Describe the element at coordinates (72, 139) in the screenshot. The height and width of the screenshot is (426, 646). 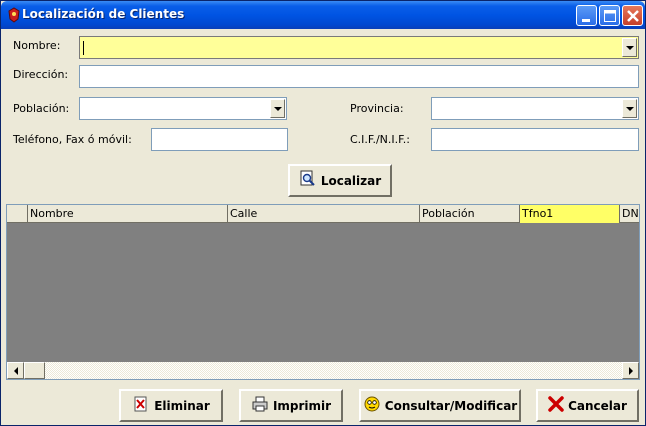
I see `telefono-label: Teléfono, Fax ó móvil:` at that location.